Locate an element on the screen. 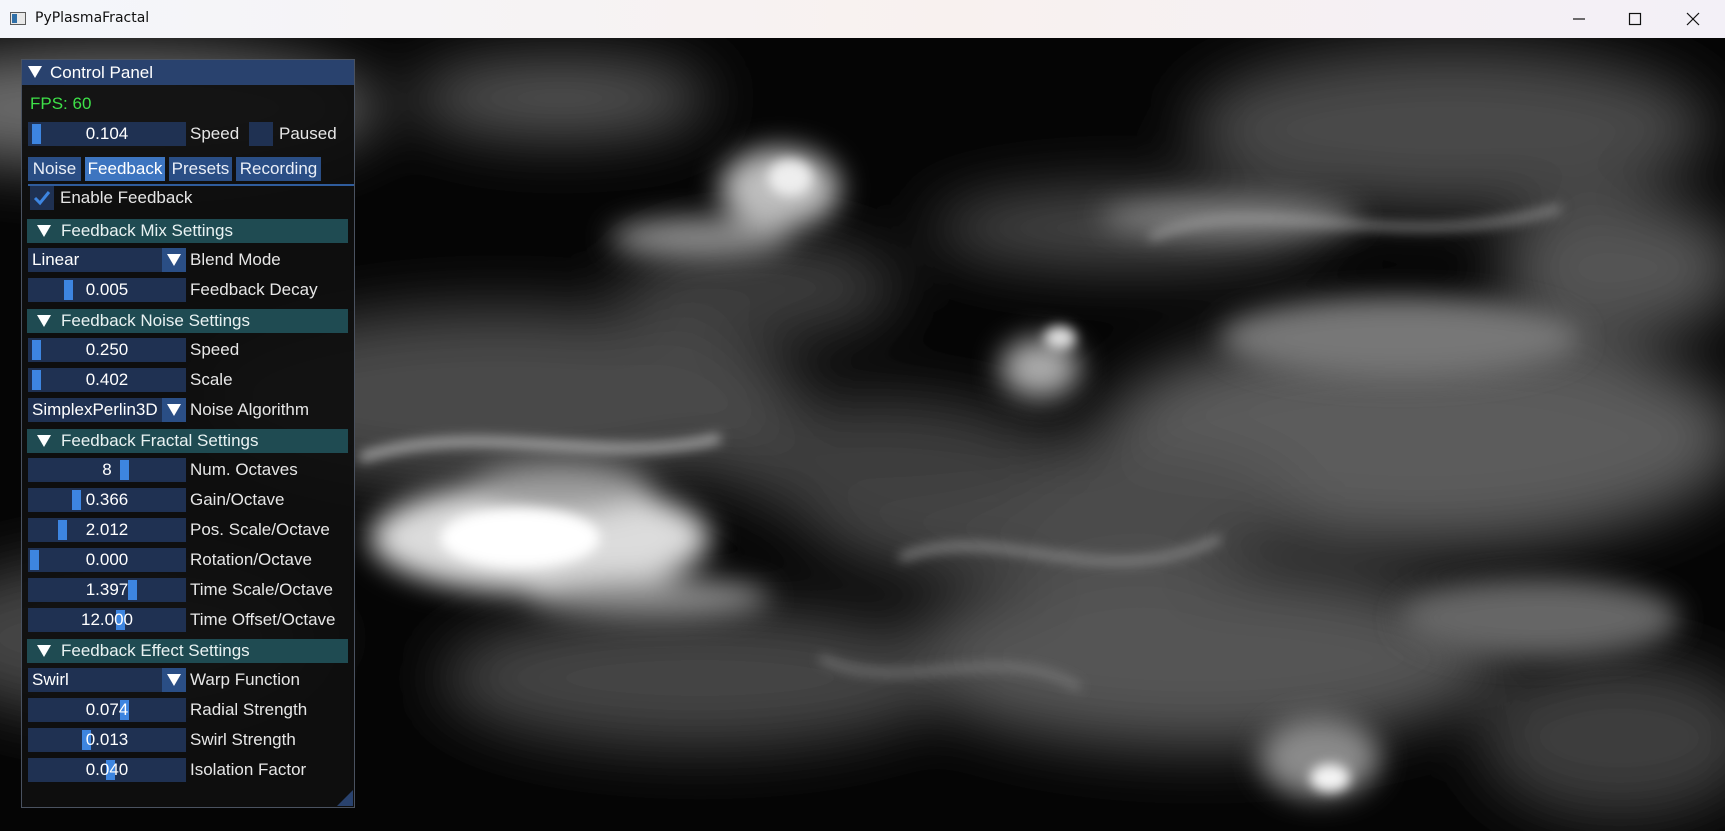 The height and width of the screenshot is (831, 1725). minimize-button is located at coordinates (1579, 19).